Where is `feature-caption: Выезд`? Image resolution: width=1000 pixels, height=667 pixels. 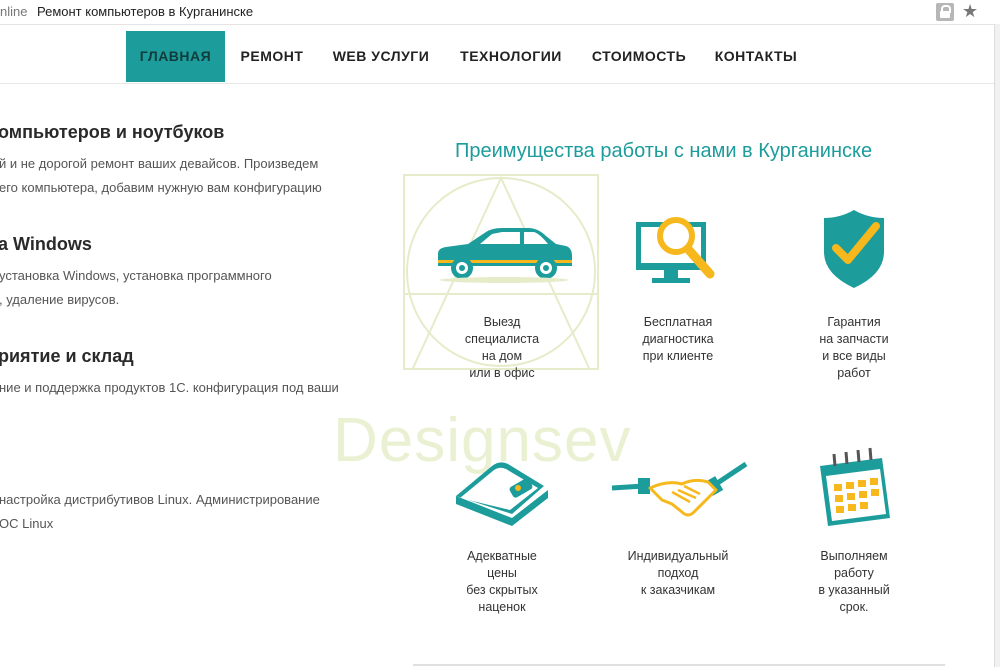
feature-caption: Выезд is located at coordinates (502, 322).